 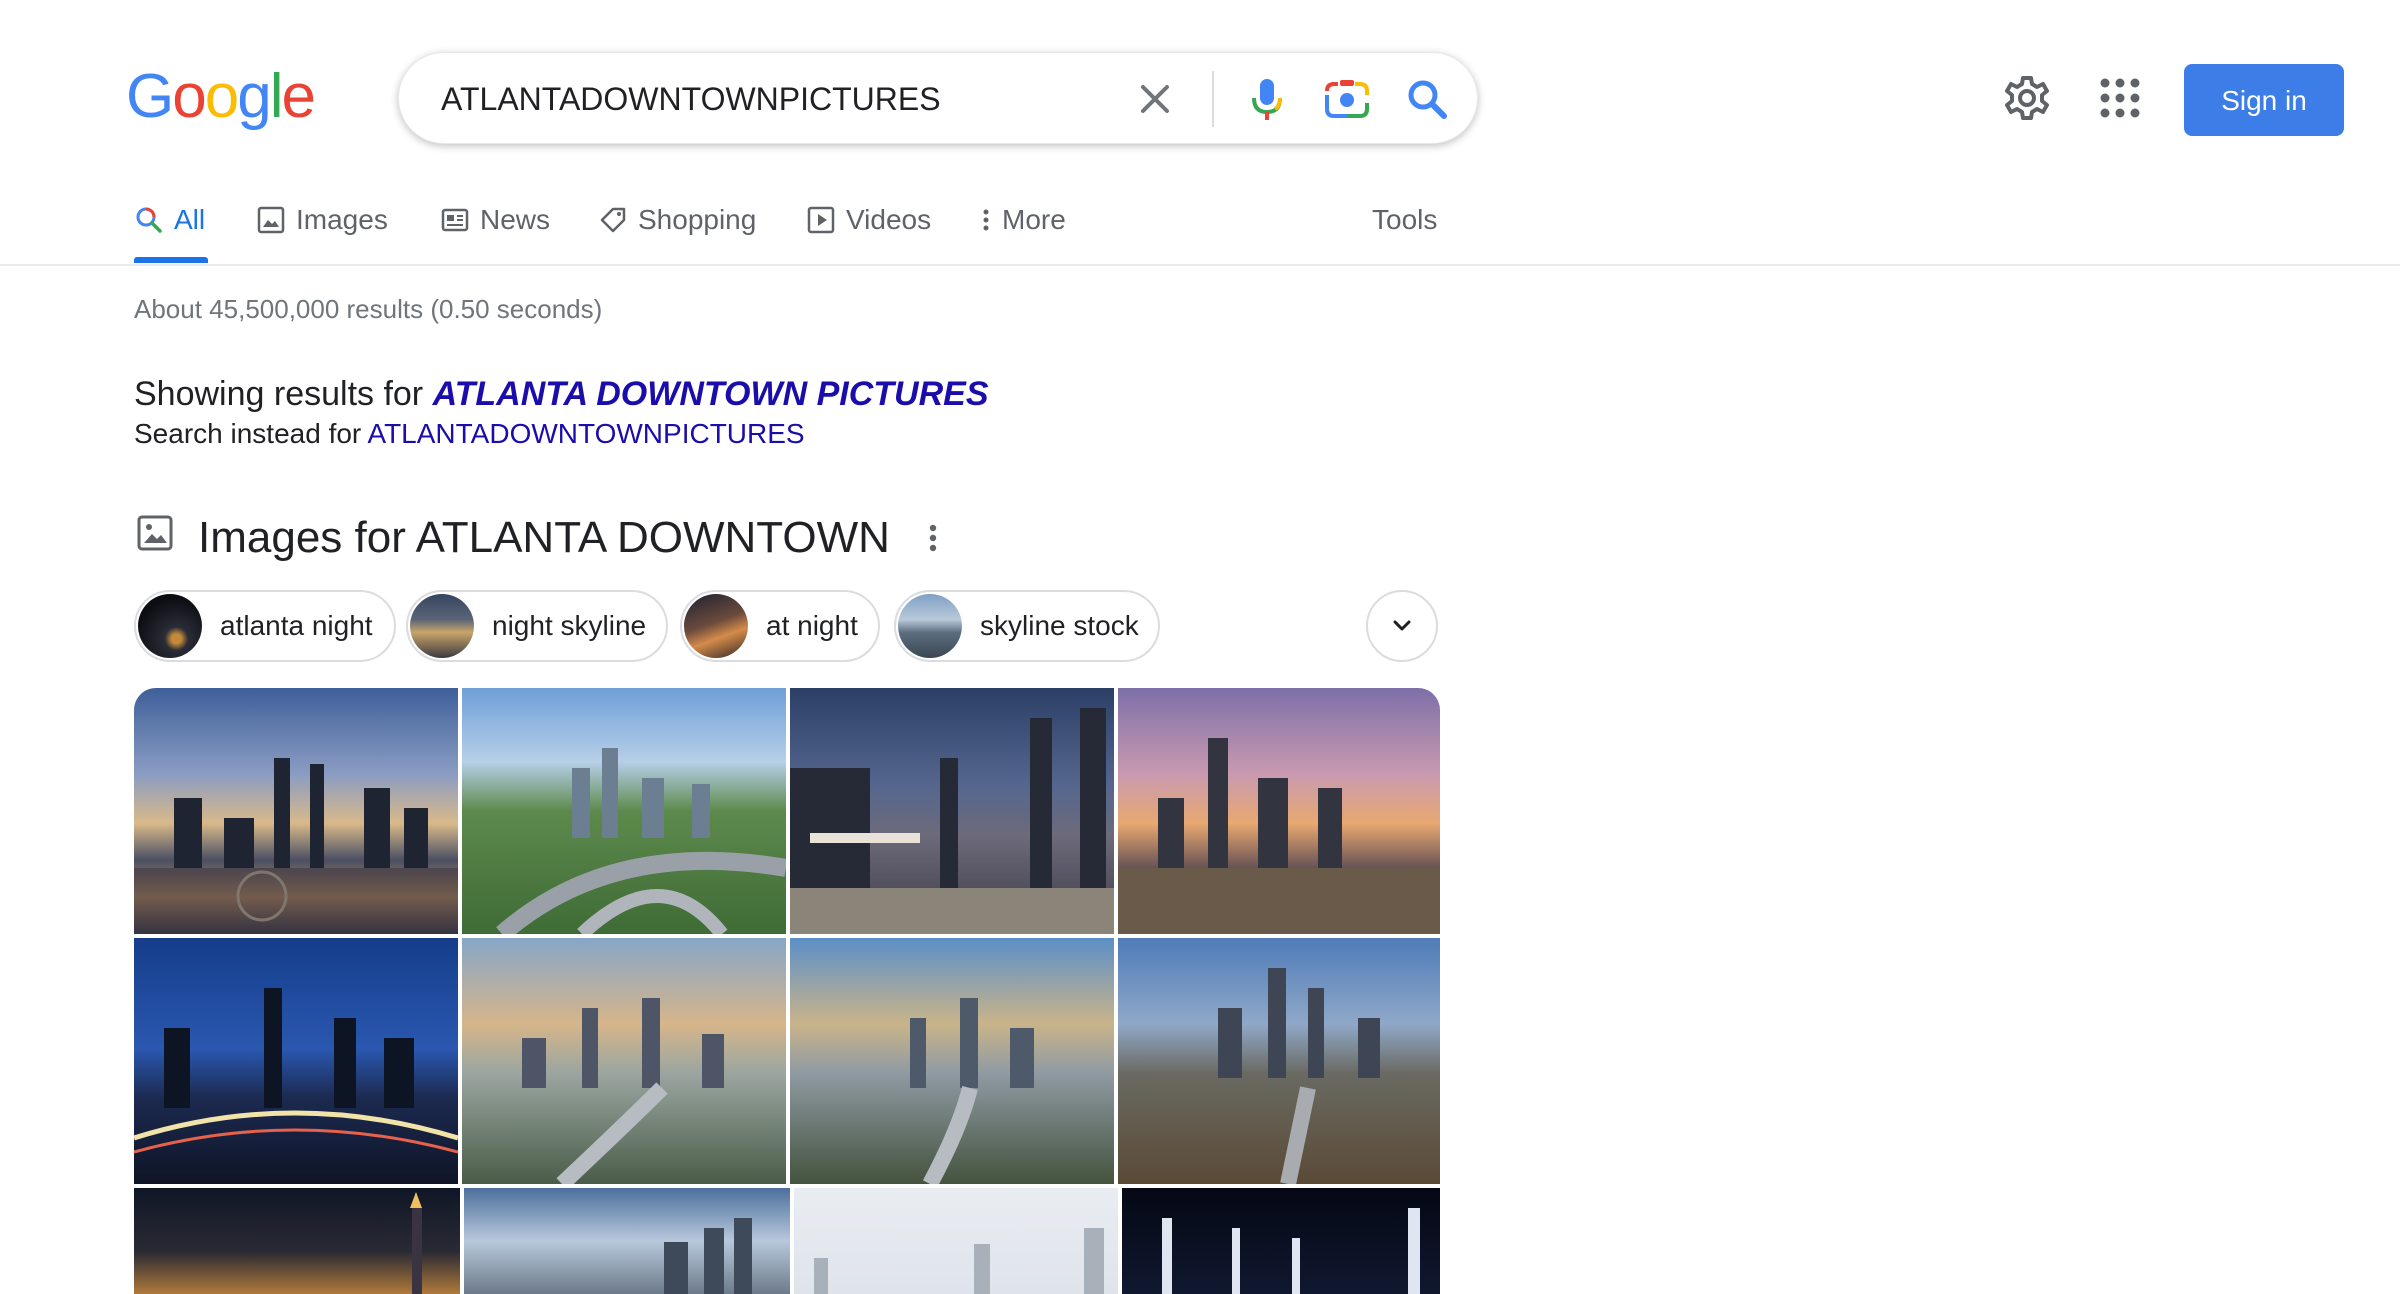 What do you see at coordinates (251, 433) in the screenshot?
I see `instead-prefix: Search instead for` at bounding box center [251, 433].